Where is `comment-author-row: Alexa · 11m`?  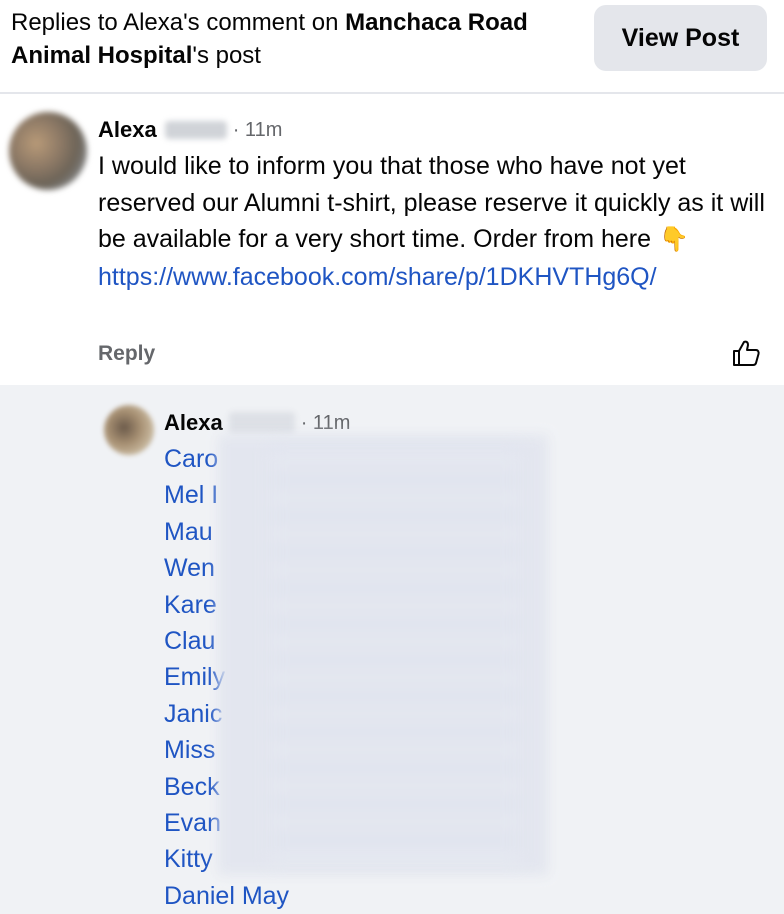
comment-author-row: Alexa · 11m is located at coordinates (190, 130).